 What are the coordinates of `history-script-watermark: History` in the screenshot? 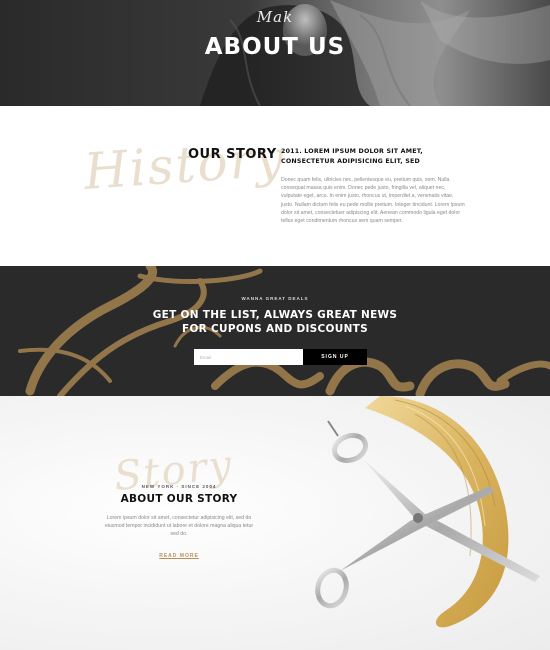 It's located at (185, 165).